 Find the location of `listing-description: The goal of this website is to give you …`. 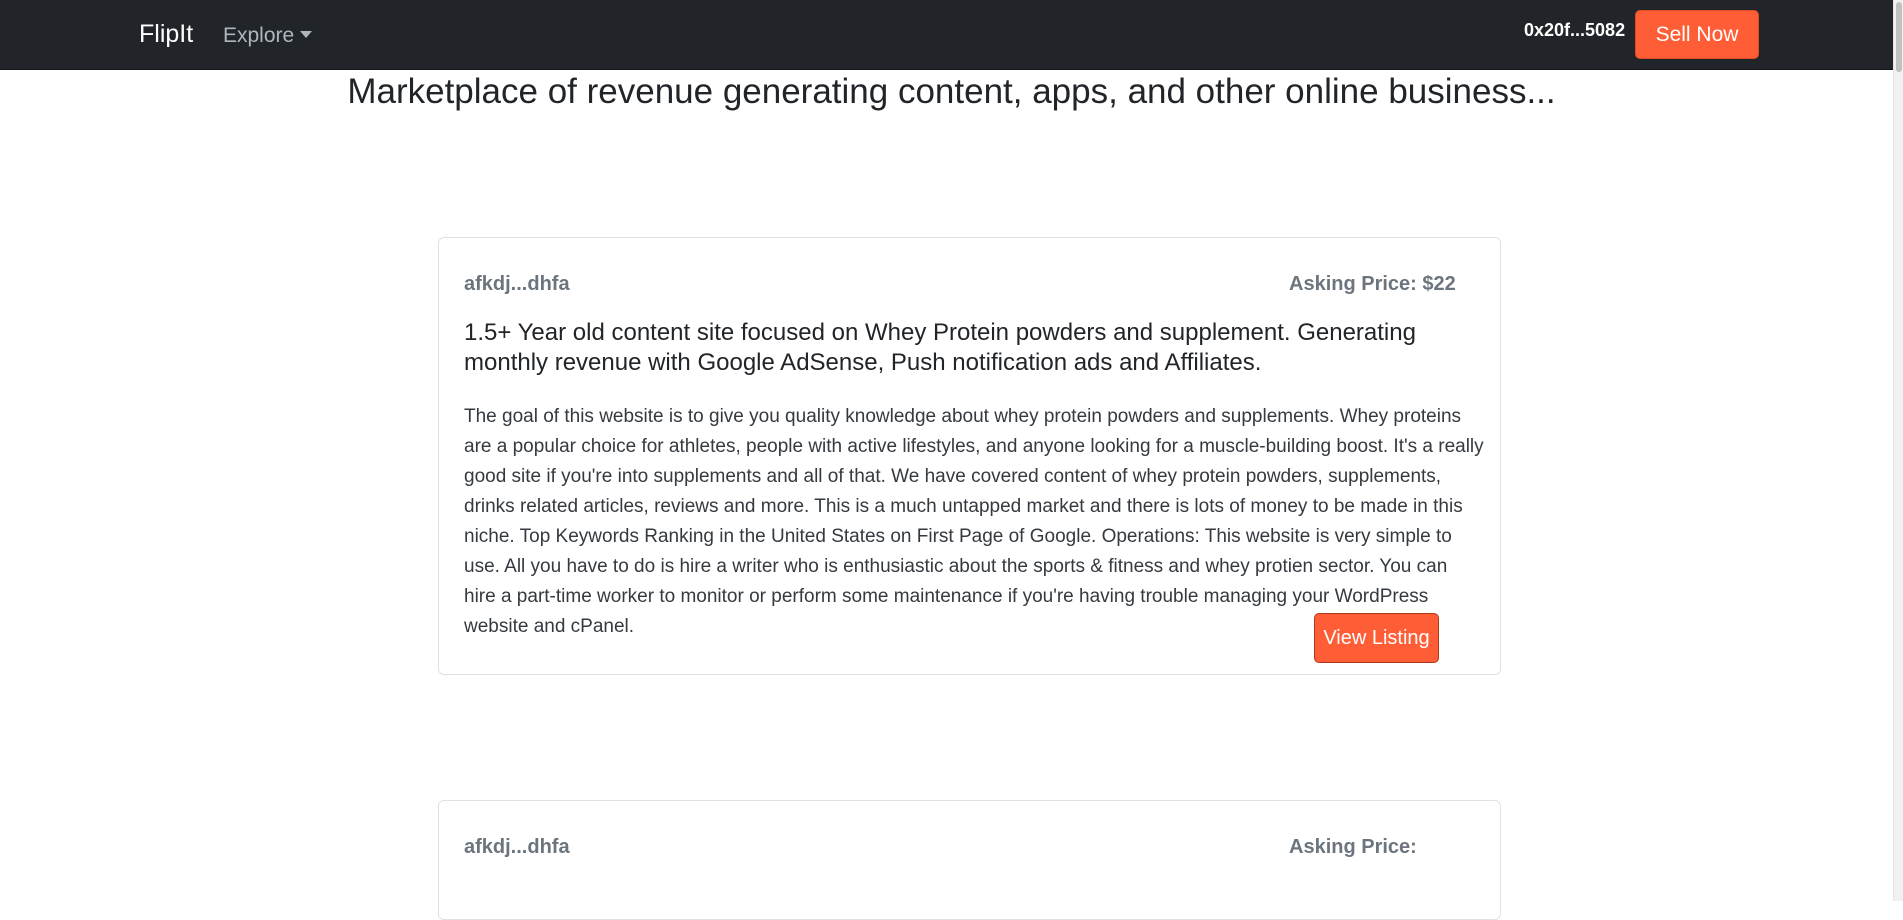

listing-description: The goal of this website is to give you … is located at coordinates (974, 521).